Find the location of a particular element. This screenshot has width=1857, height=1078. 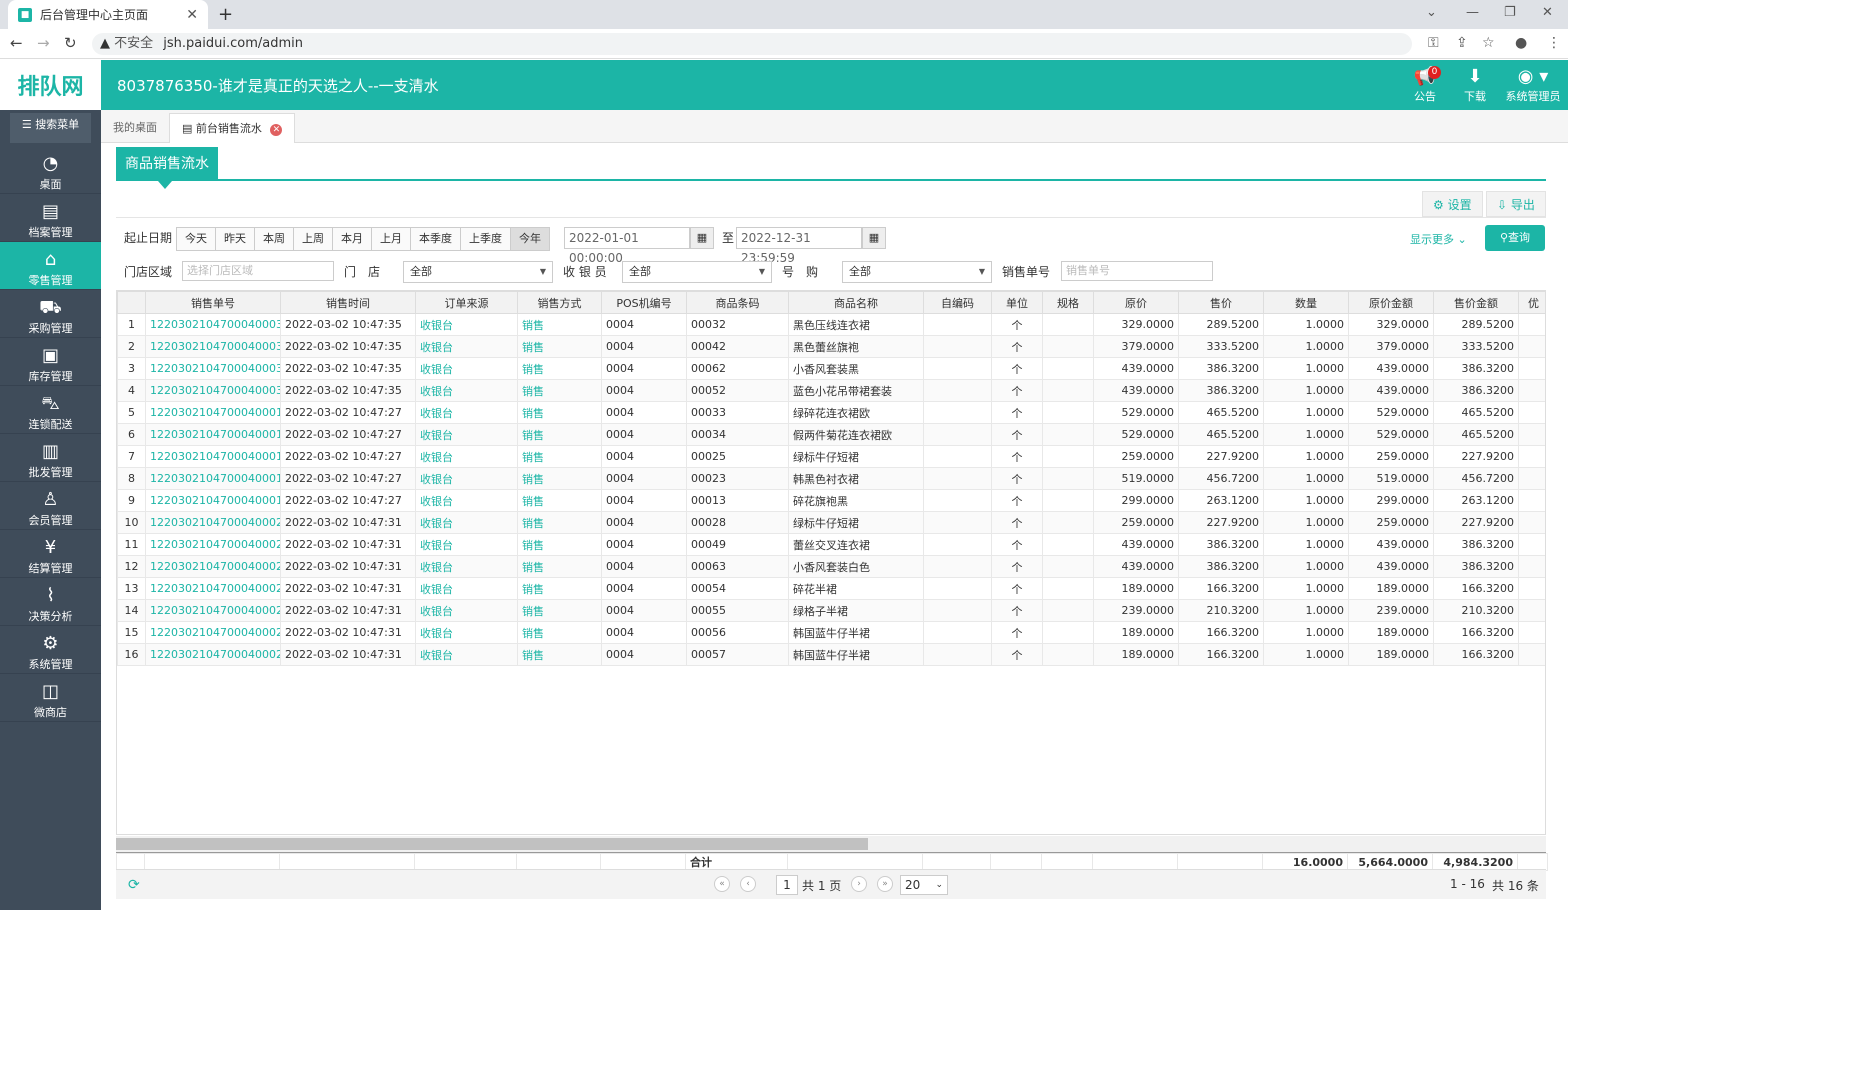

column-header-barcode: 商品条码 is located at coordinates (737, 302).